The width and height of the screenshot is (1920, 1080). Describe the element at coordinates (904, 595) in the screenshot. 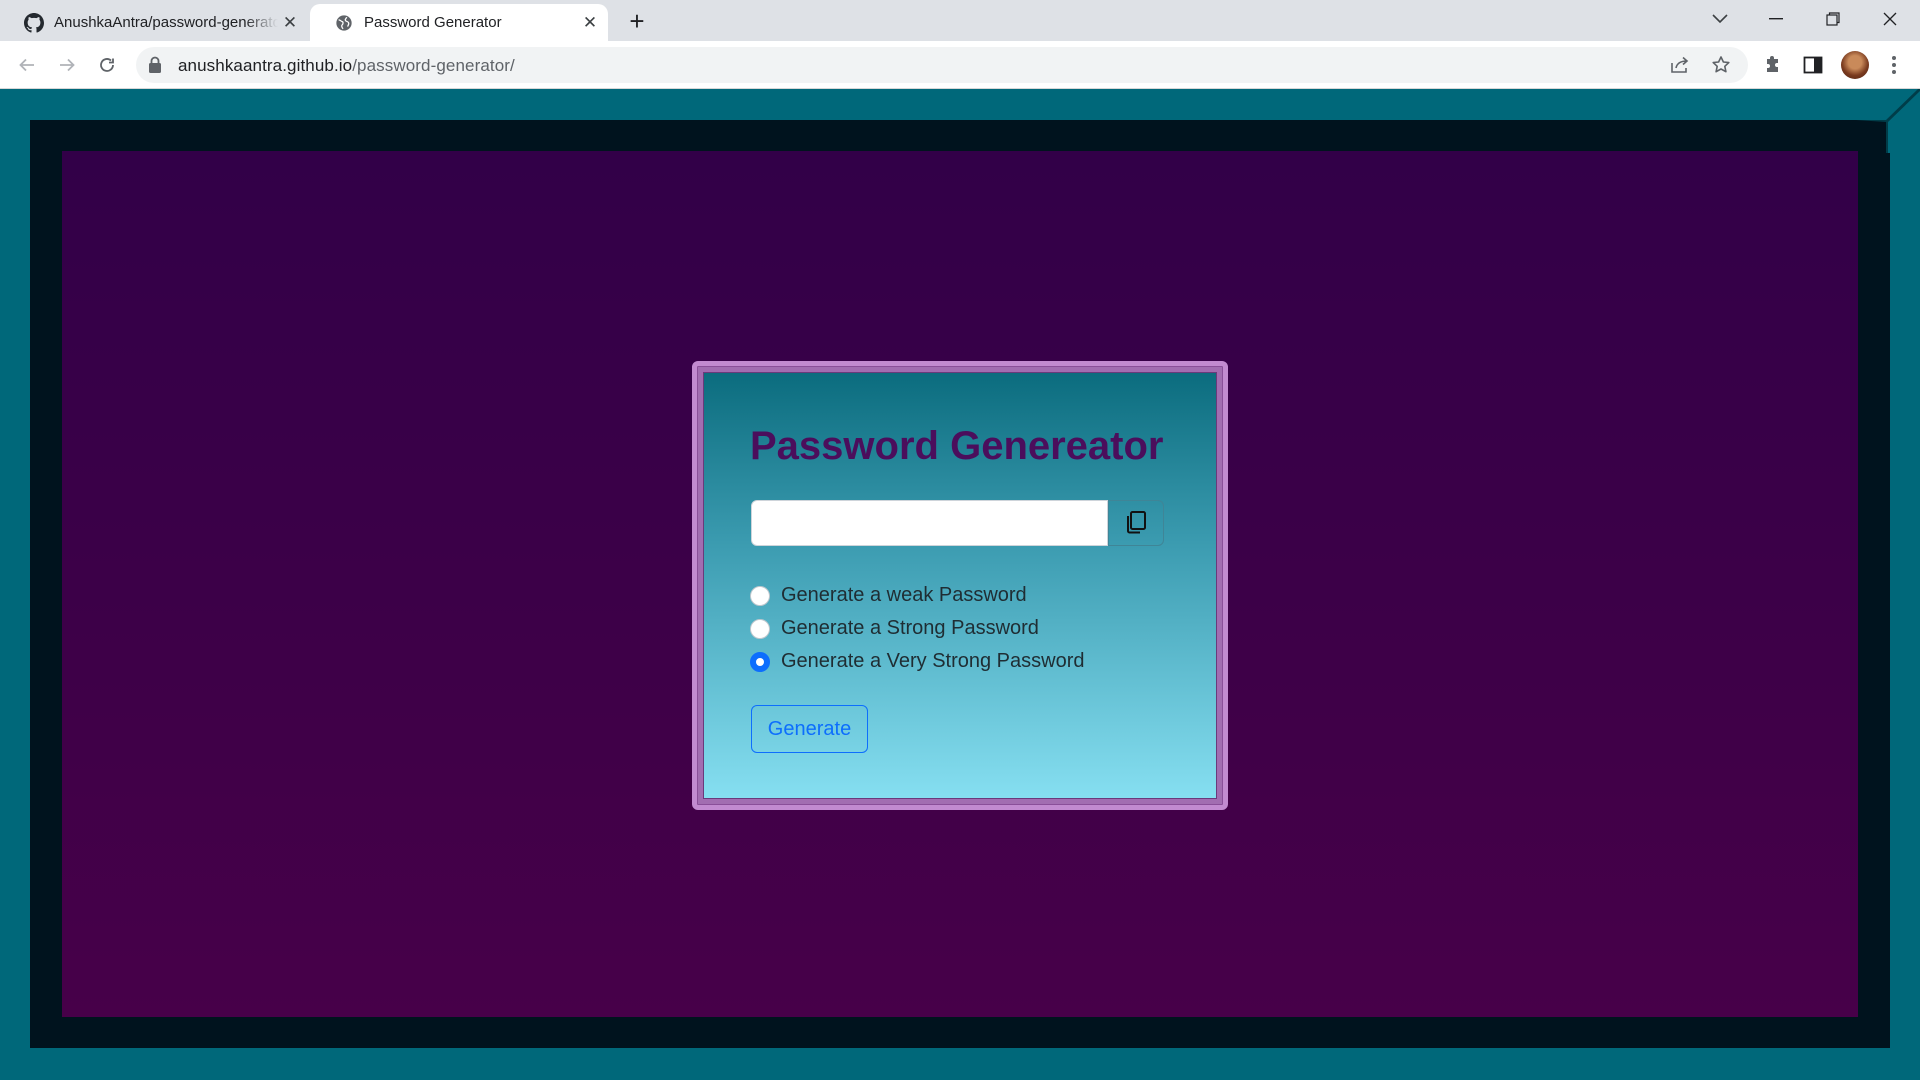

I see `option-label: Generate a weak Password` at that location.